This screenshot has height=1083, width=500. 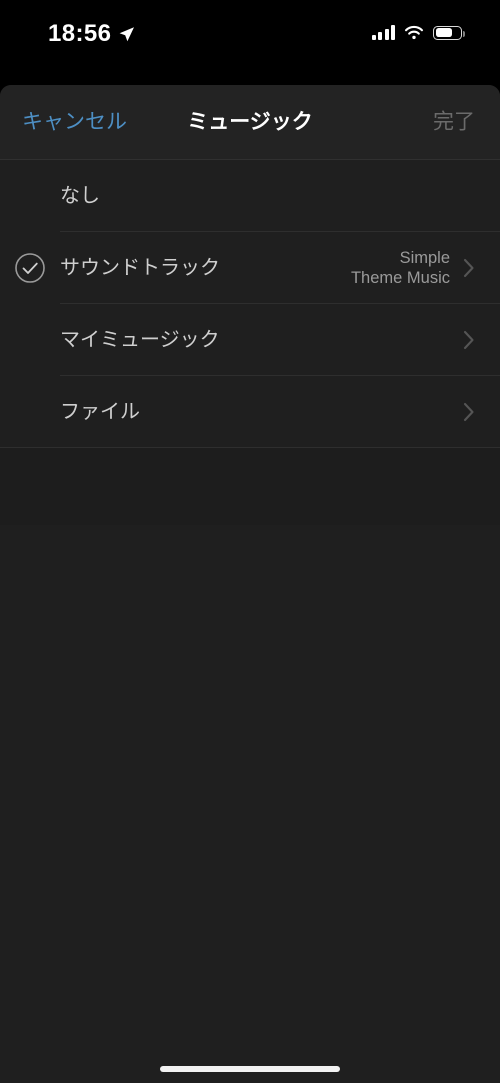 I want to click on done-button: 完了, so click(x=454, y=122).